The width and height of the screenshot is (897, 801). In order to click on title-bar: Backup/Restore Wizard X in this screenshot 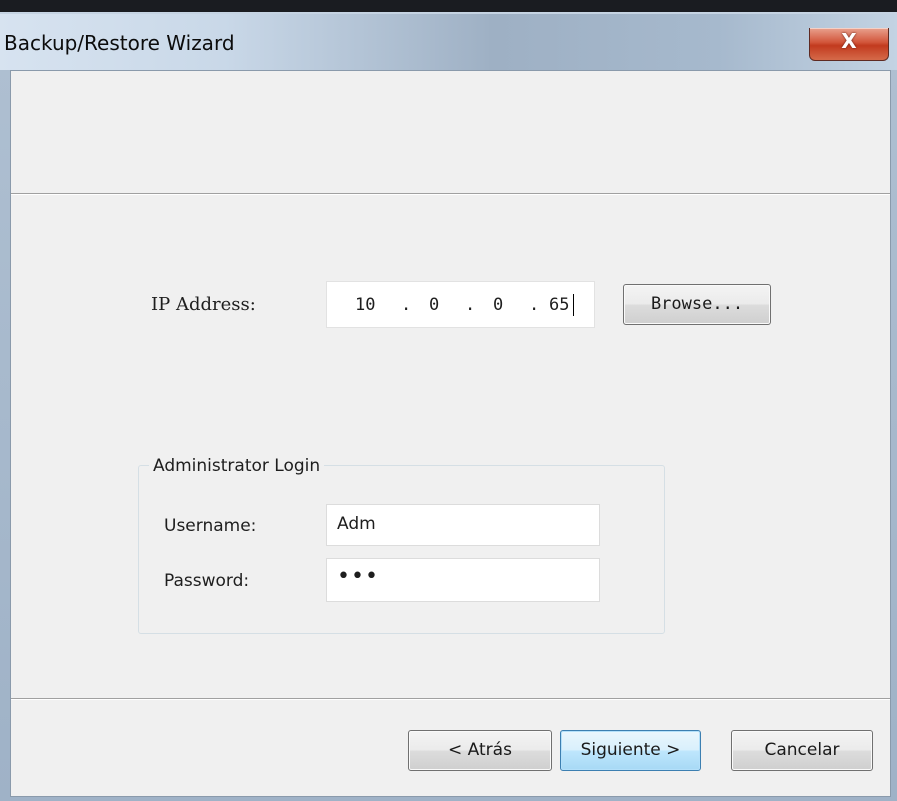, I will do `click(448, 42)`.